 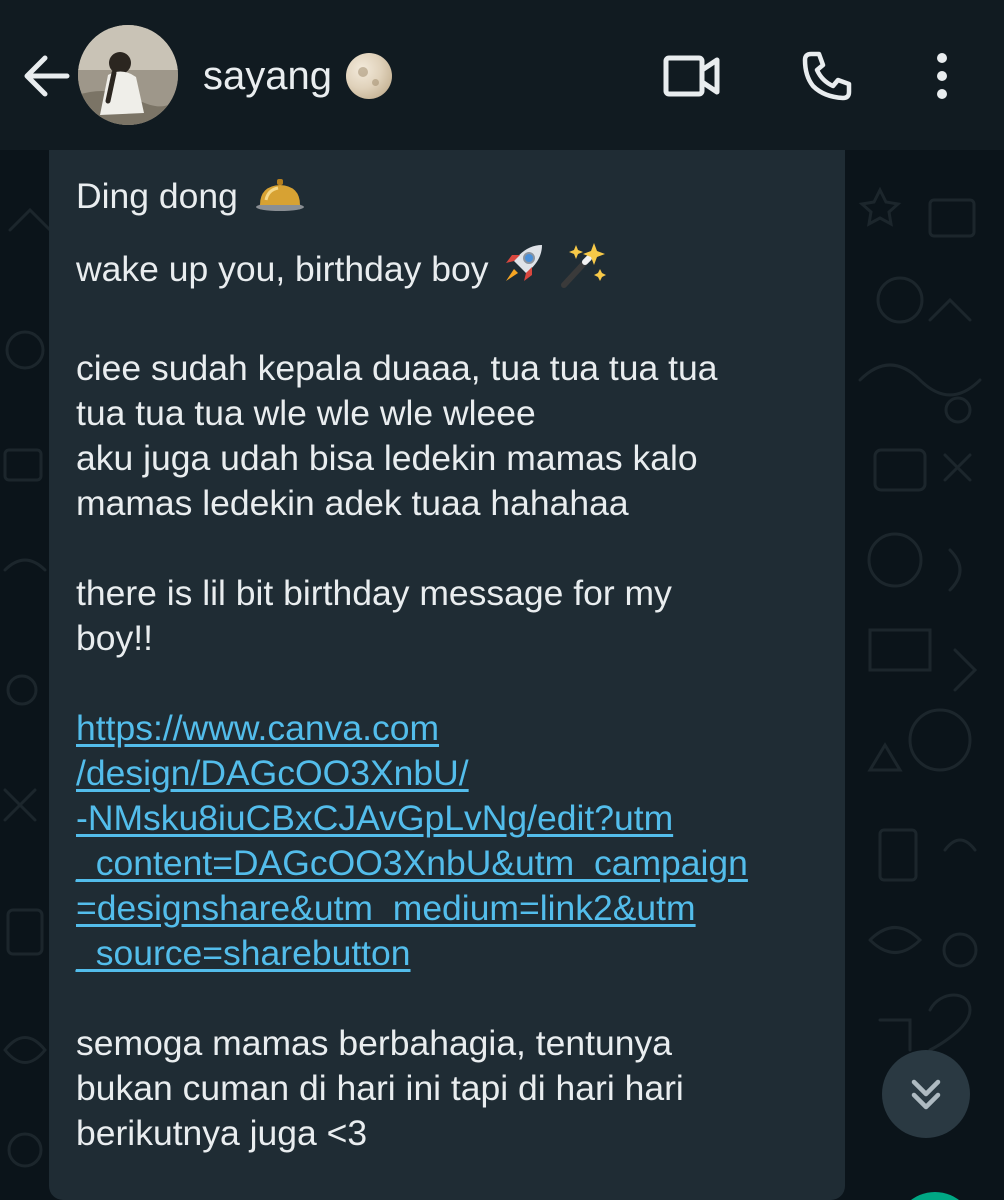 I want to click on phone-icon, so click(x=827, y=76).